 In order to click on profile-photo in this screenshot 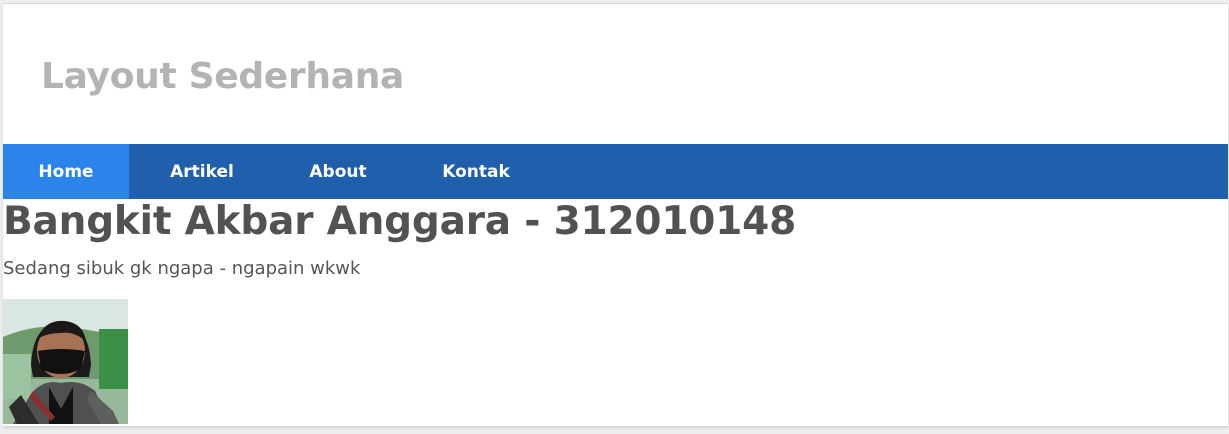, I will do `click(65, 361)`.